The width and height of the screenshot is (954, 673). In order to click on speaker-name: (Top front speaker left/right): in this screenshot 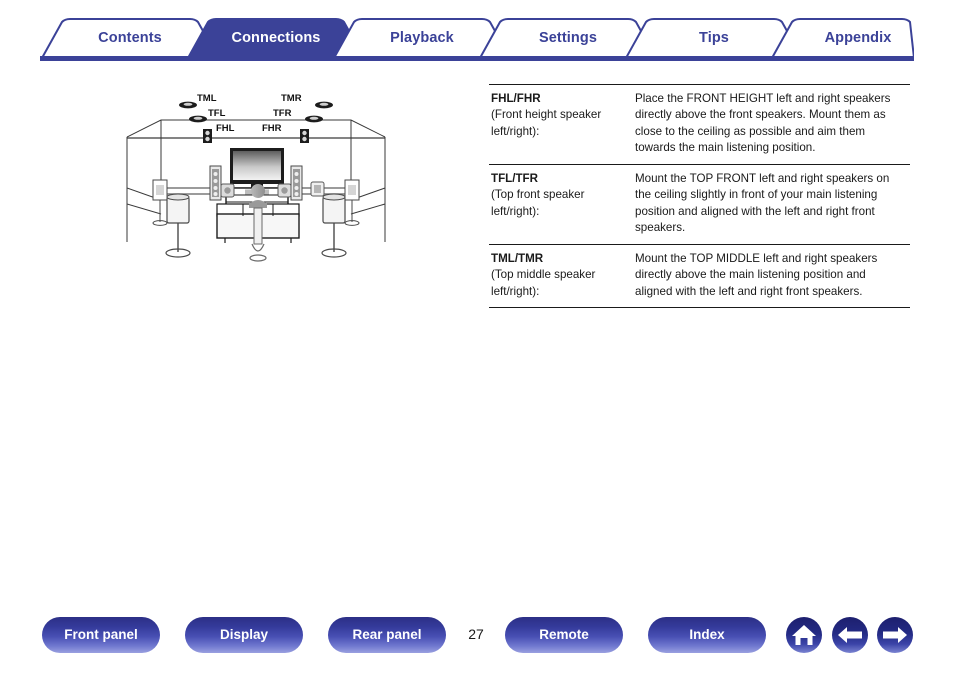, I will do `click(538, 203)`.